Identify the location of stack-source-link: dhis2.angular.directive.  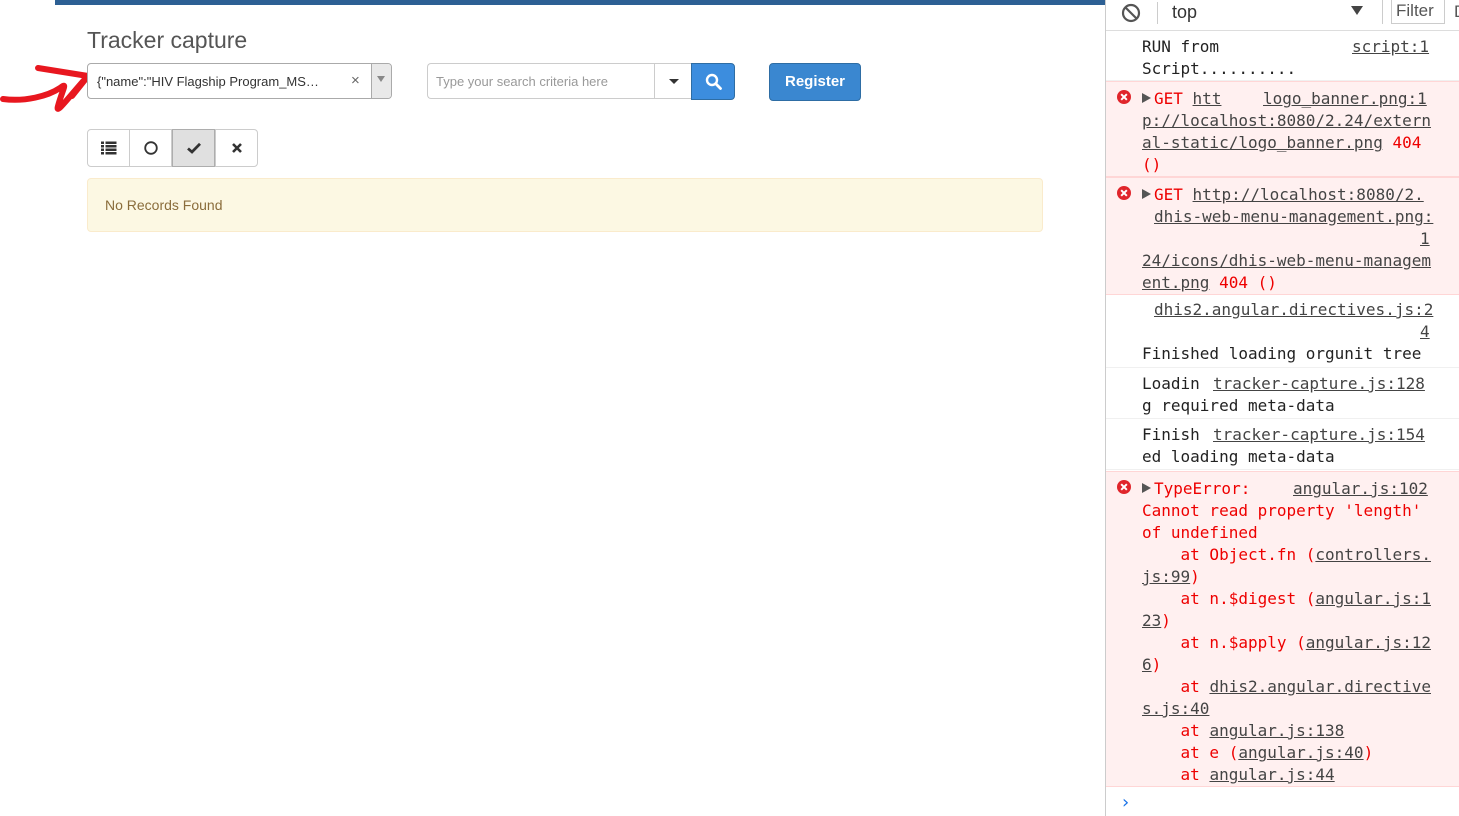
(1320, 686).